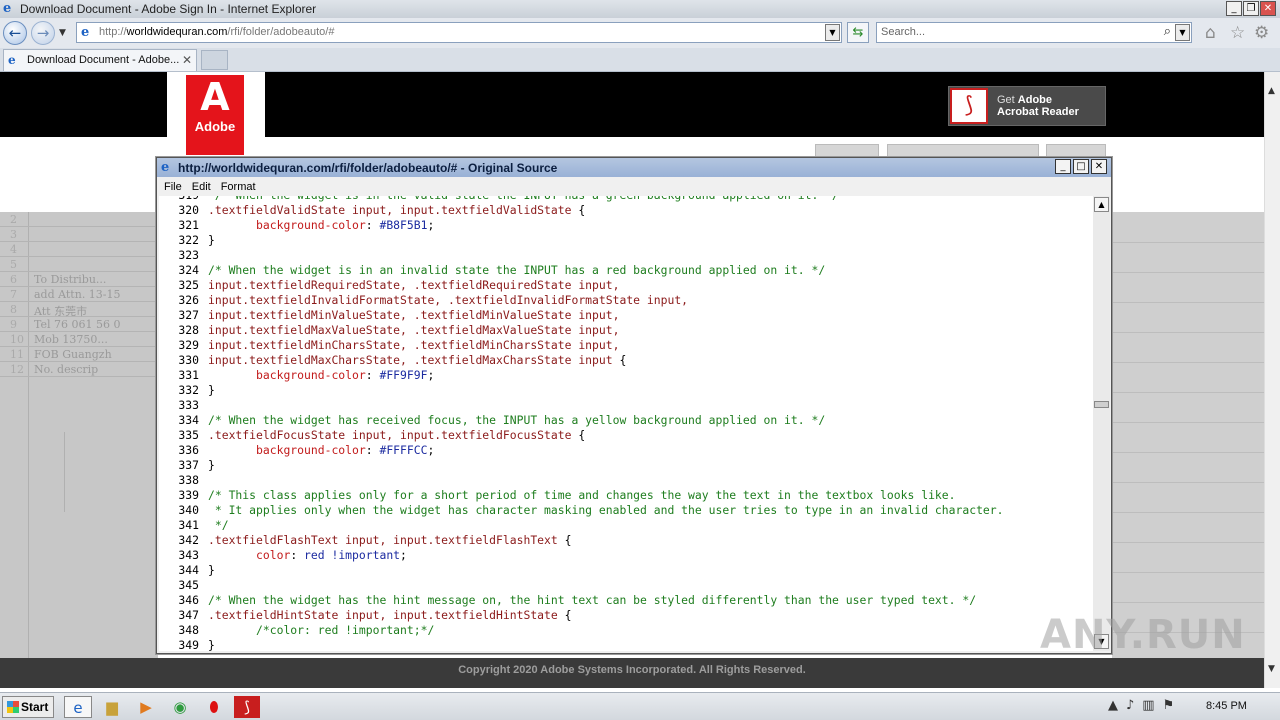 This screenshot has width=1280, height=720. I want to click on scroll-down-icon: ▼, so click(1271, 669).